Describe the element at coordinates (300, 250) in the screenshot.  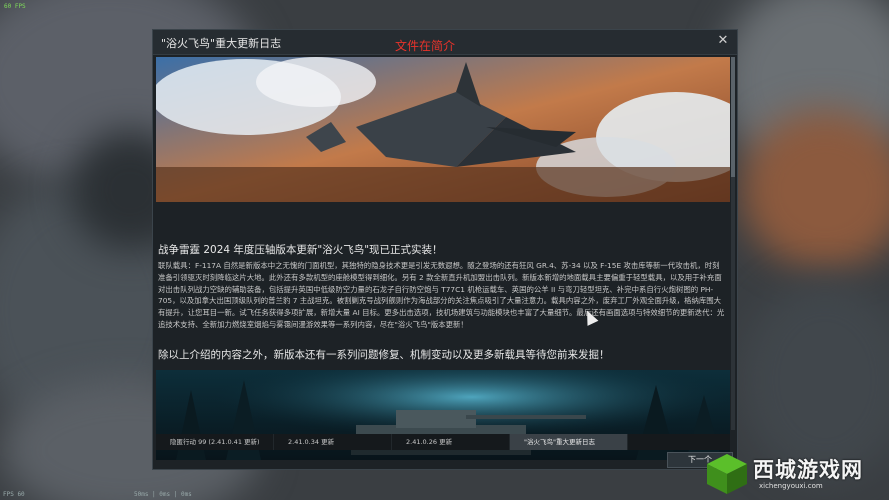
I see `headline-text: 战争雷霆 2024 年度压轴版本更新"浴火飞鸟"现已正式实装！` at that location.